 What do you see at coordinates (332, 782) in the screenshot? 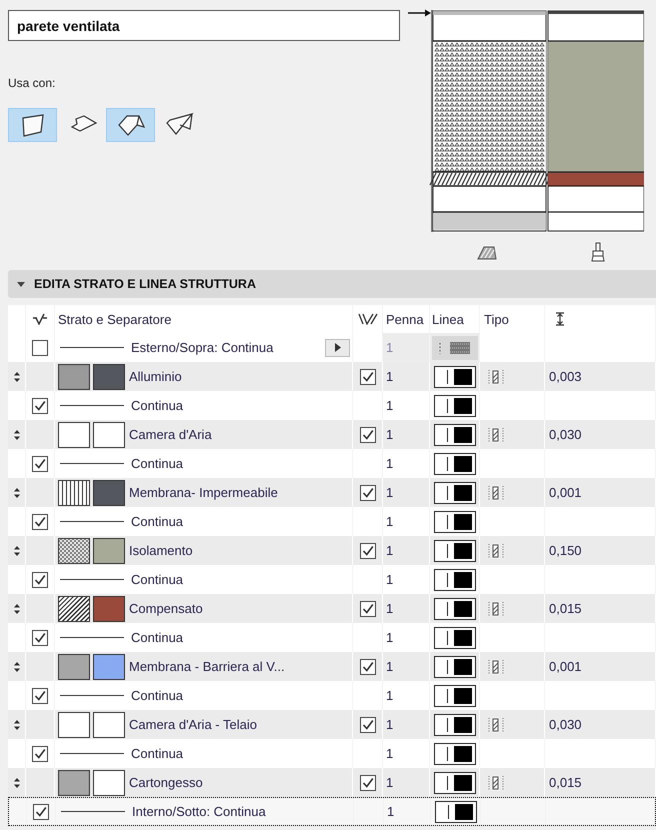
I see `table-row: Cartongesso 1 0,015` at bounding box center [332, 782].